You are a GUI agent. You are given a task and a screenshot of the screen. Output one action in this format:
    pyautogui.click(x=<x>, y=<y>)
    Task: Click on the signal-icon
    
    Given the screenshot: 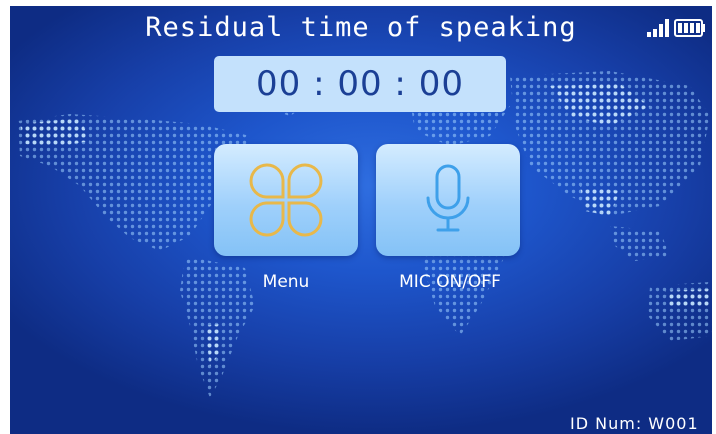 What is the action you would take?
    pyautogui.click(x=658, y=28)
    